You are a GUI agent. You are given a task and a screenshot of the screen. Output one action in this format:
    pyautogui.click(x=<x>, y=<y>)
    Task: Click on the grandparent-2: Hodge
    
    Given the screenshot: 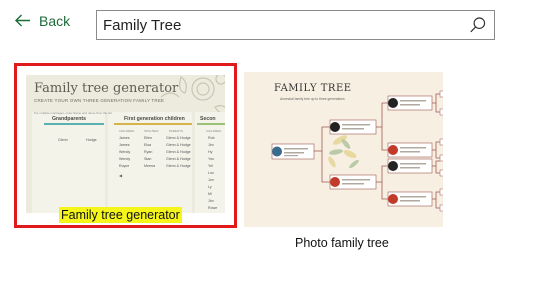 What is the action you would take?
    pyautogui.click(x=91, y=140)
    